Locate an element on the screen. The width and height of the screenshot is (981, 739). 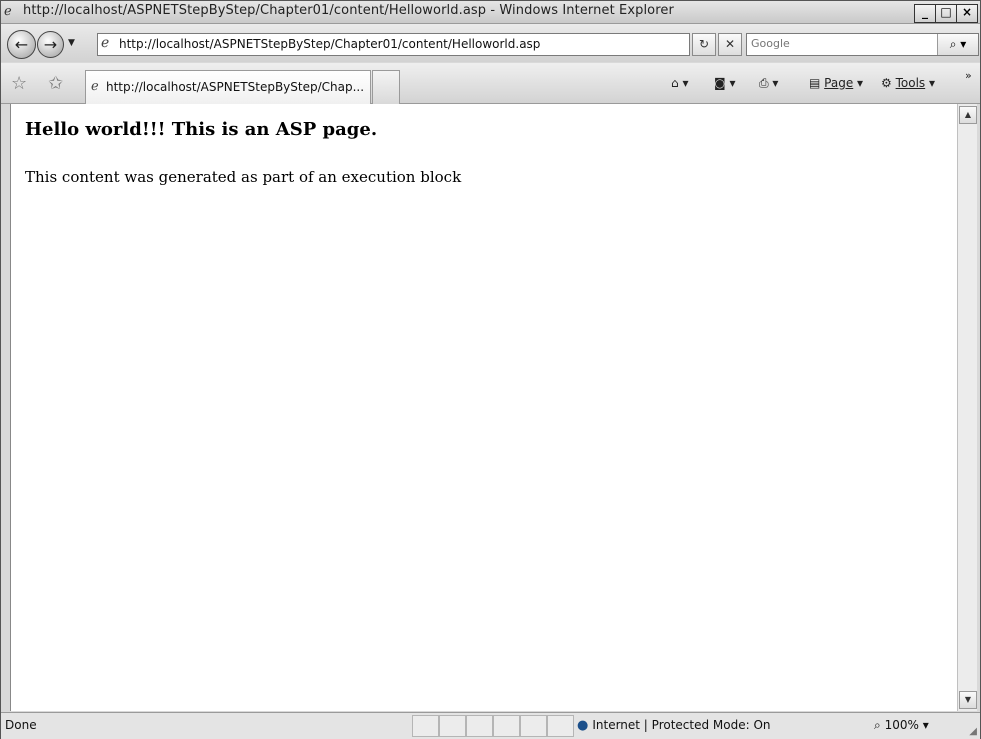
scroll-down-button: ▼ is located at coordinates (968, 700).